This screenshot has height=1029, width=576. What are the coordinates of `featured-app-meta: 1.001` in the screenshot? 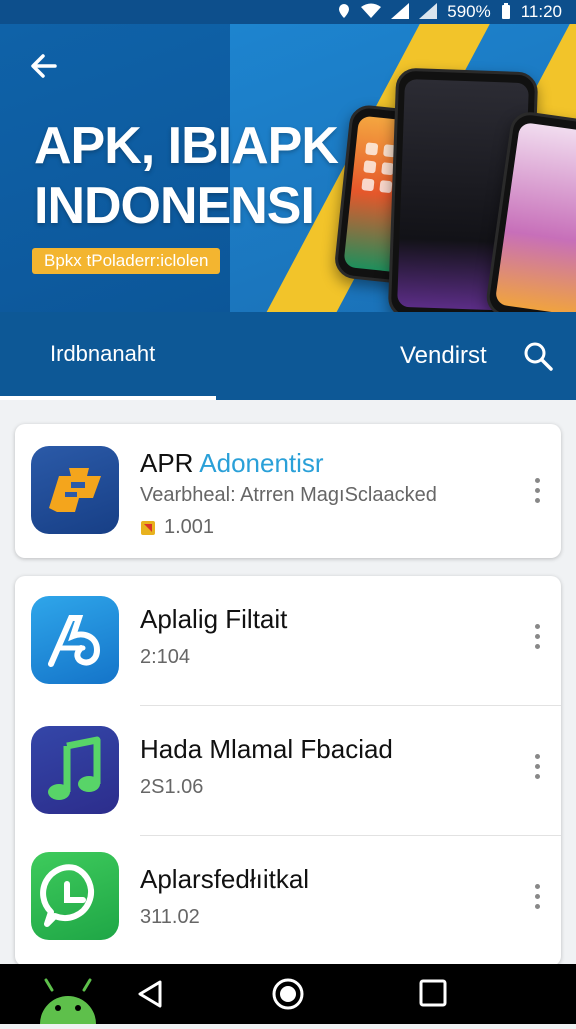 It's located at (177, 527).